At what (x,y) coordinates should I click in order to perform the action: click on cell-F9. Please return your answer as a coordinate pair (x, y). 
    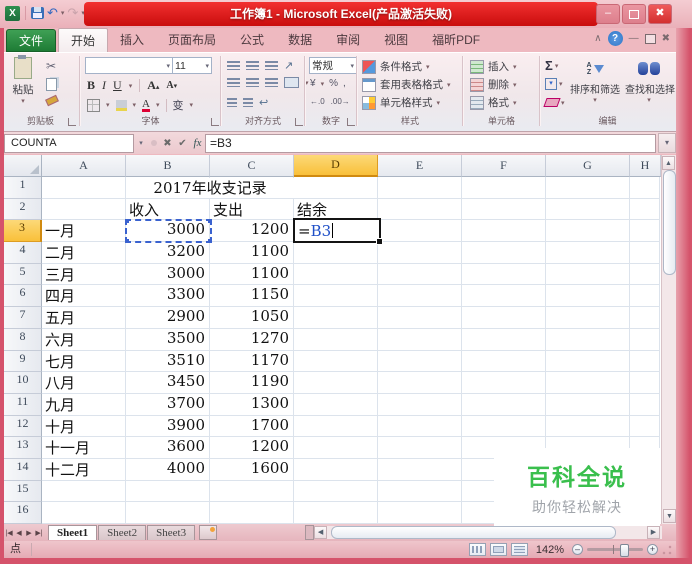
    Looking at the image, I should click on (504, 361).